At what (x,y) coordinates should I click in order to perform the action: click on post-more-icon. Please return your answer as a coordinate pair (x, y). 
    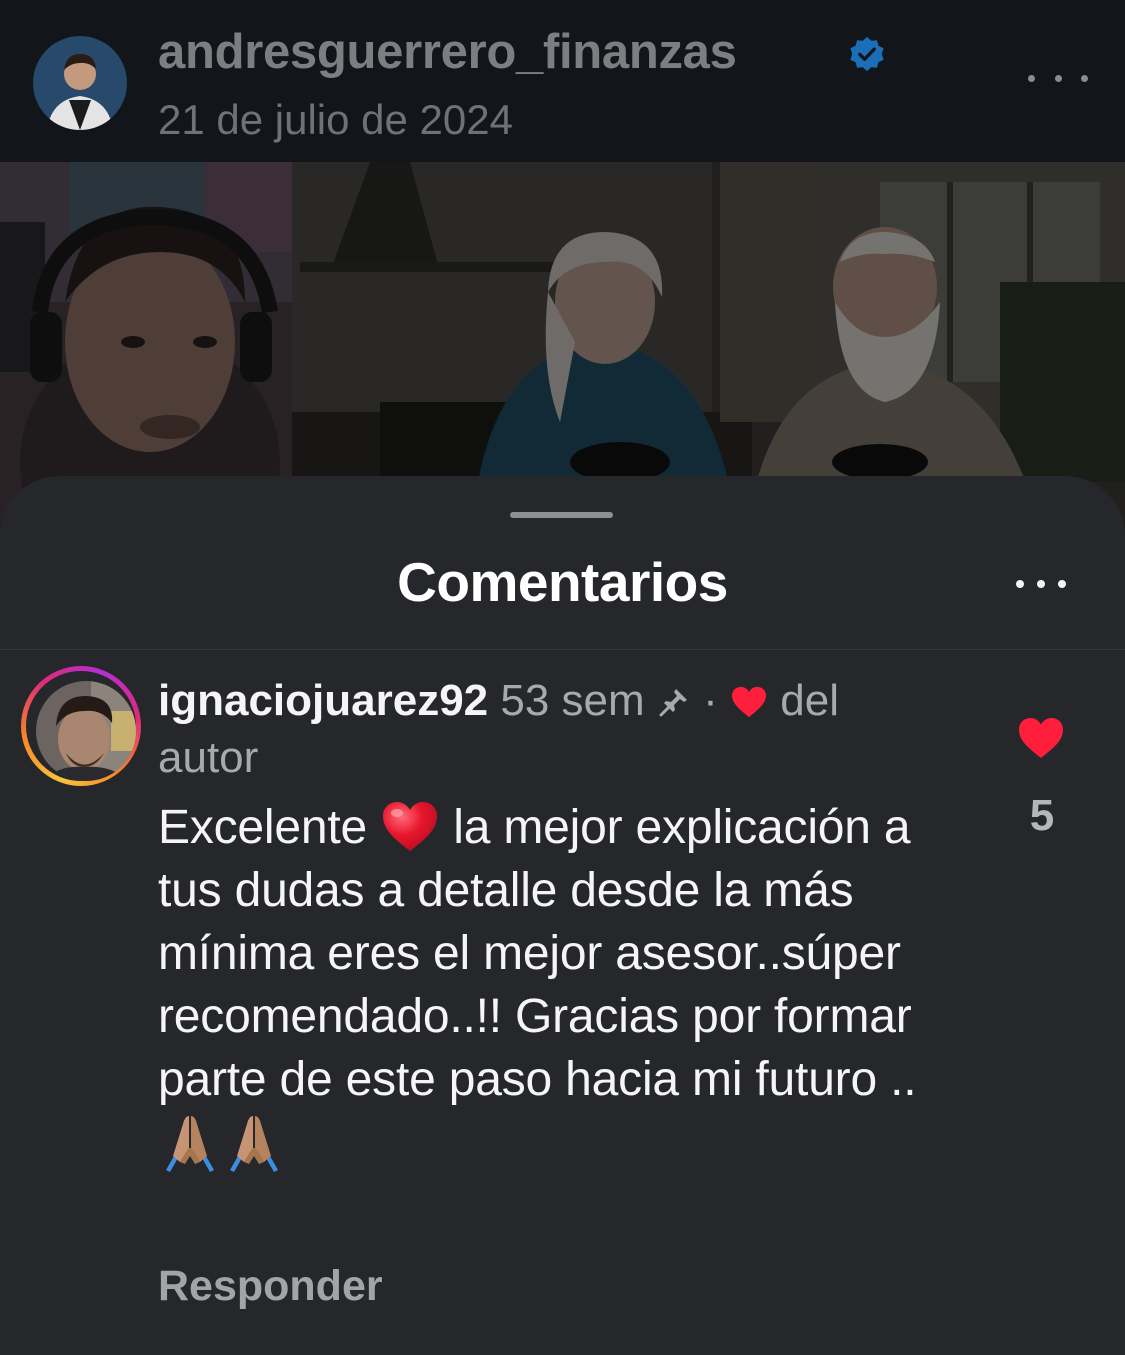
    Looking at the image, I should click on (1058, 78).